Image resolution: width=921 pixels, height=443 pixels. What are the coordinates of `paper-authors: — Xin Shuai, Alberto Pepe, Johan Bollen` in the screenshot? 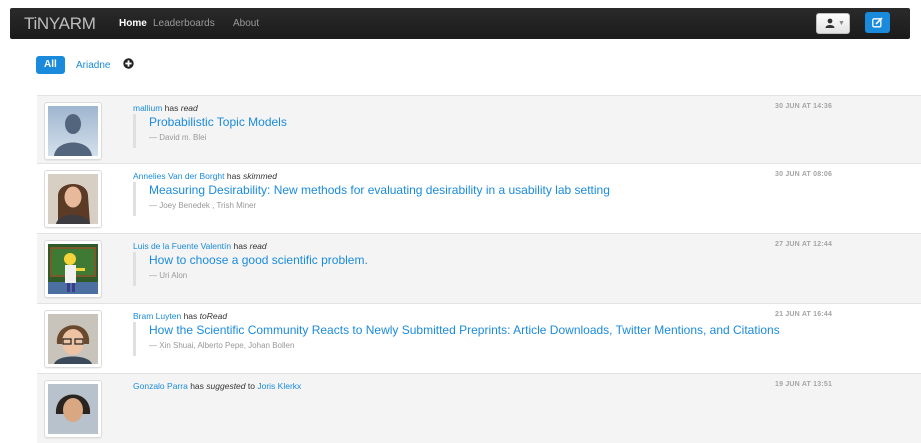 It's located at (222, 345).